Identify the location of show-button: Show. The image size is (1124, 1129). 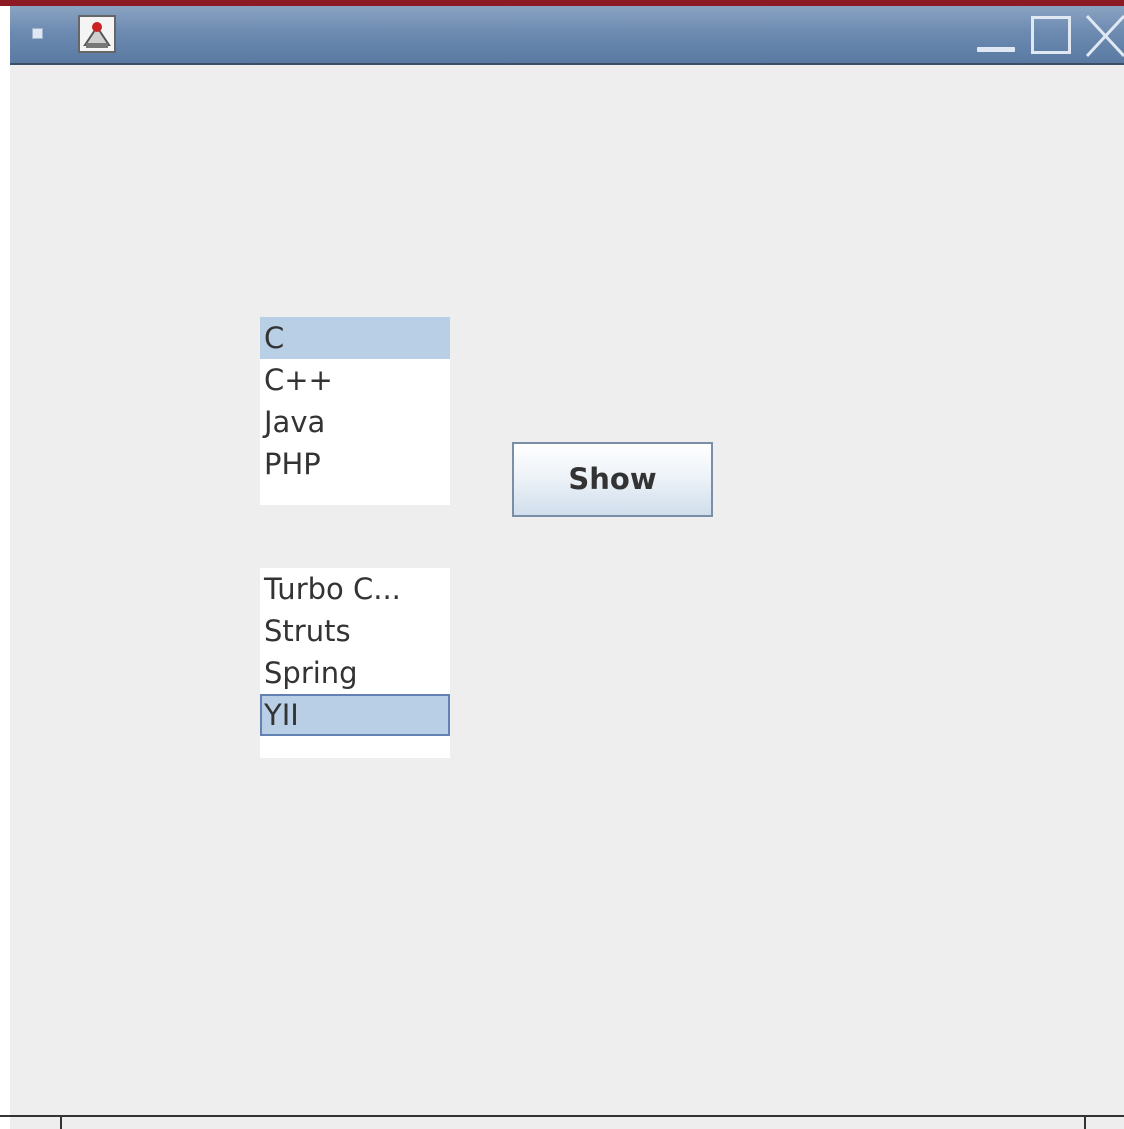
(612, 479).